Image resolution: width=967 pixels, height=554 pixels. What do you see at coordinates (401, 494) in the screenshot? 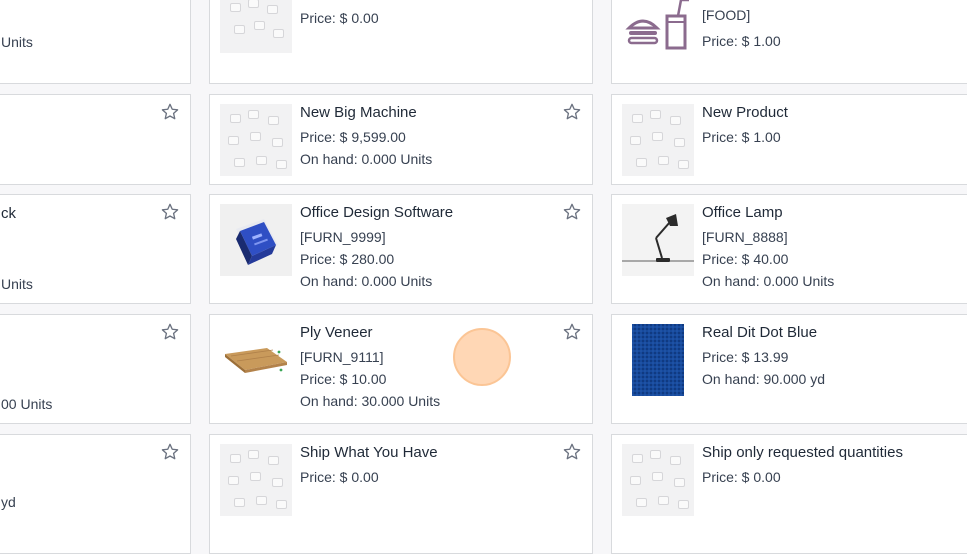
I see `product-card: Ship What You Have Price: $ 0.00` at bounding box center [401, 494].